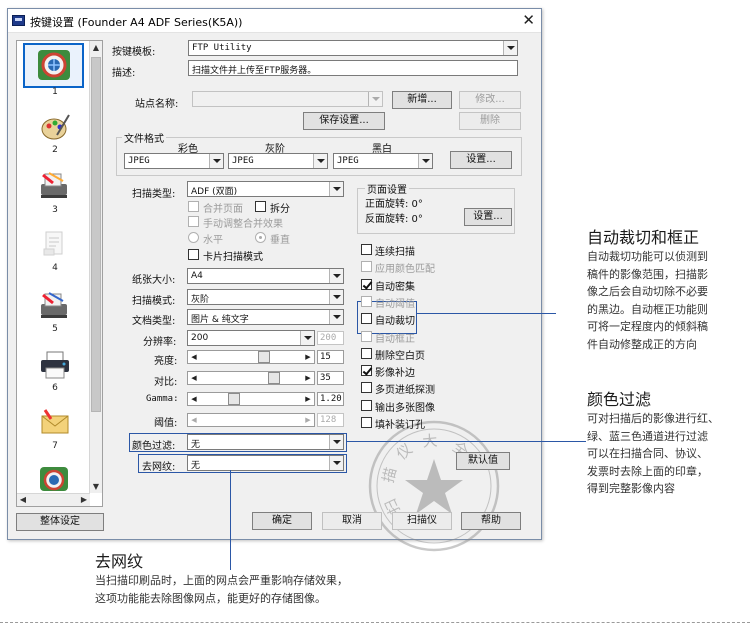 This screenshot has height=635, width=750. Describe the element at coordinates (274, 21) in the screenshot. I see `title-bar: 按键设置 (Founder A4 ADF Series(K5A)) ✕` at that location.